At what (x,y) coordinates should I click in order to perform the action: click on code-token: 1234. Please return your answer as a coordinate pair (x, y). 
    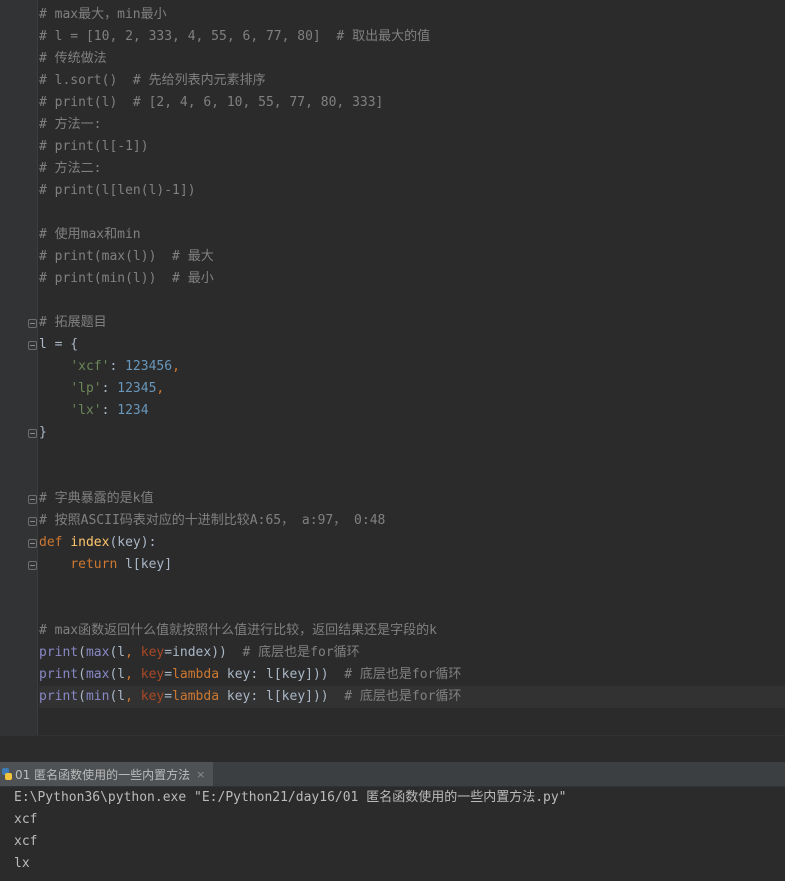
    Looking at the image, I should click on (133, 410).